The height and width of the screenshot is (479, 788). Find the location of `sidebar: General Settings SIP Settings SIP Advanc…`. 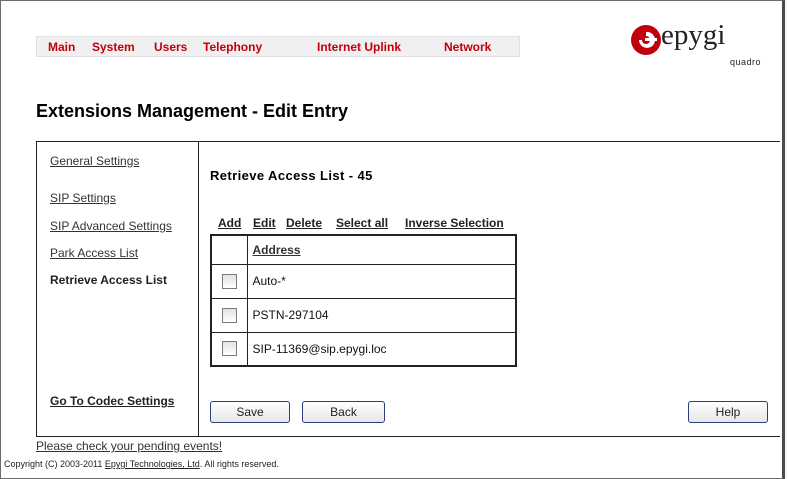

sidebar: General Settings SIP Settings SIP Advanc… is located at coordinates (118, 289).